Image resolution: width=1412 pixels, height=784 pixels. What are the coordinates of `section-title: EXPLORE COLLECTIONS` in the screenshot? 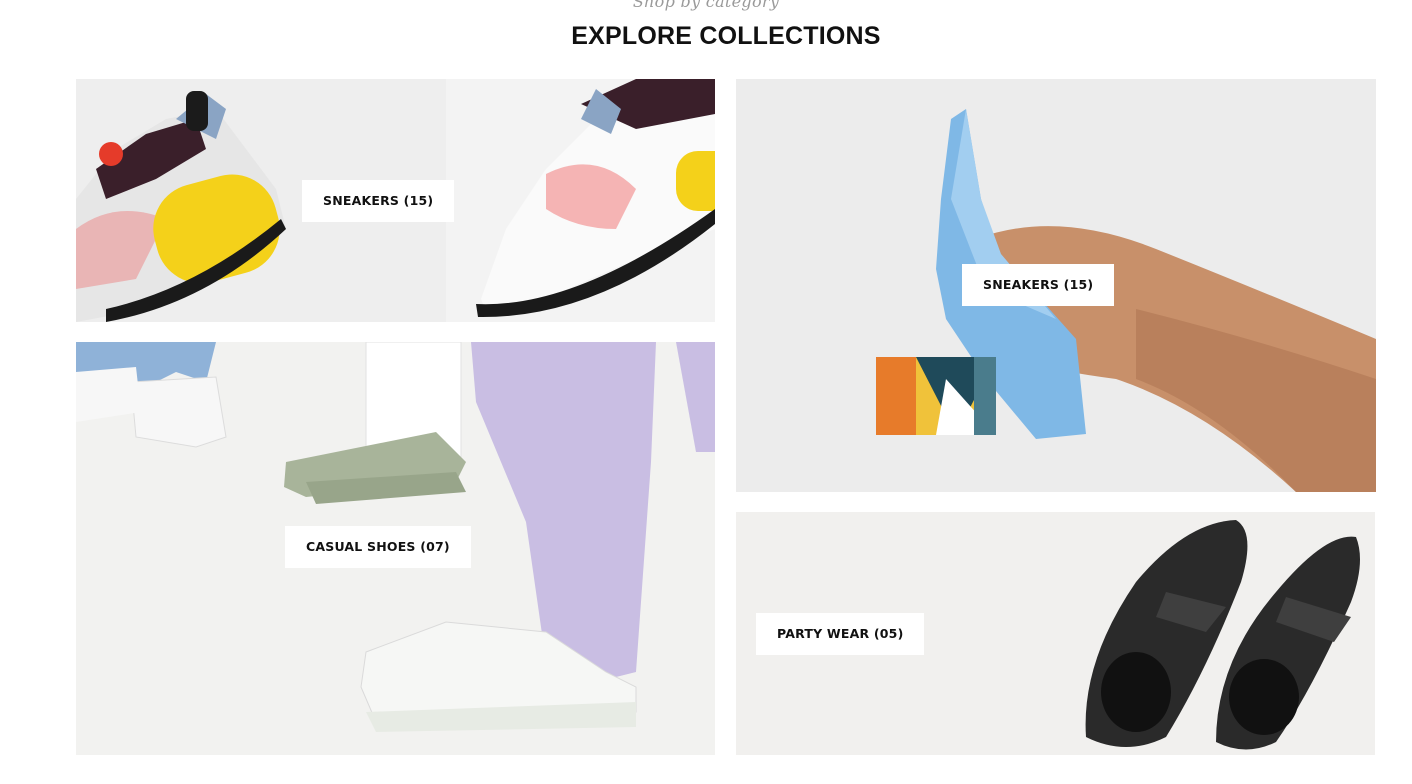 It's located at (726, 36).